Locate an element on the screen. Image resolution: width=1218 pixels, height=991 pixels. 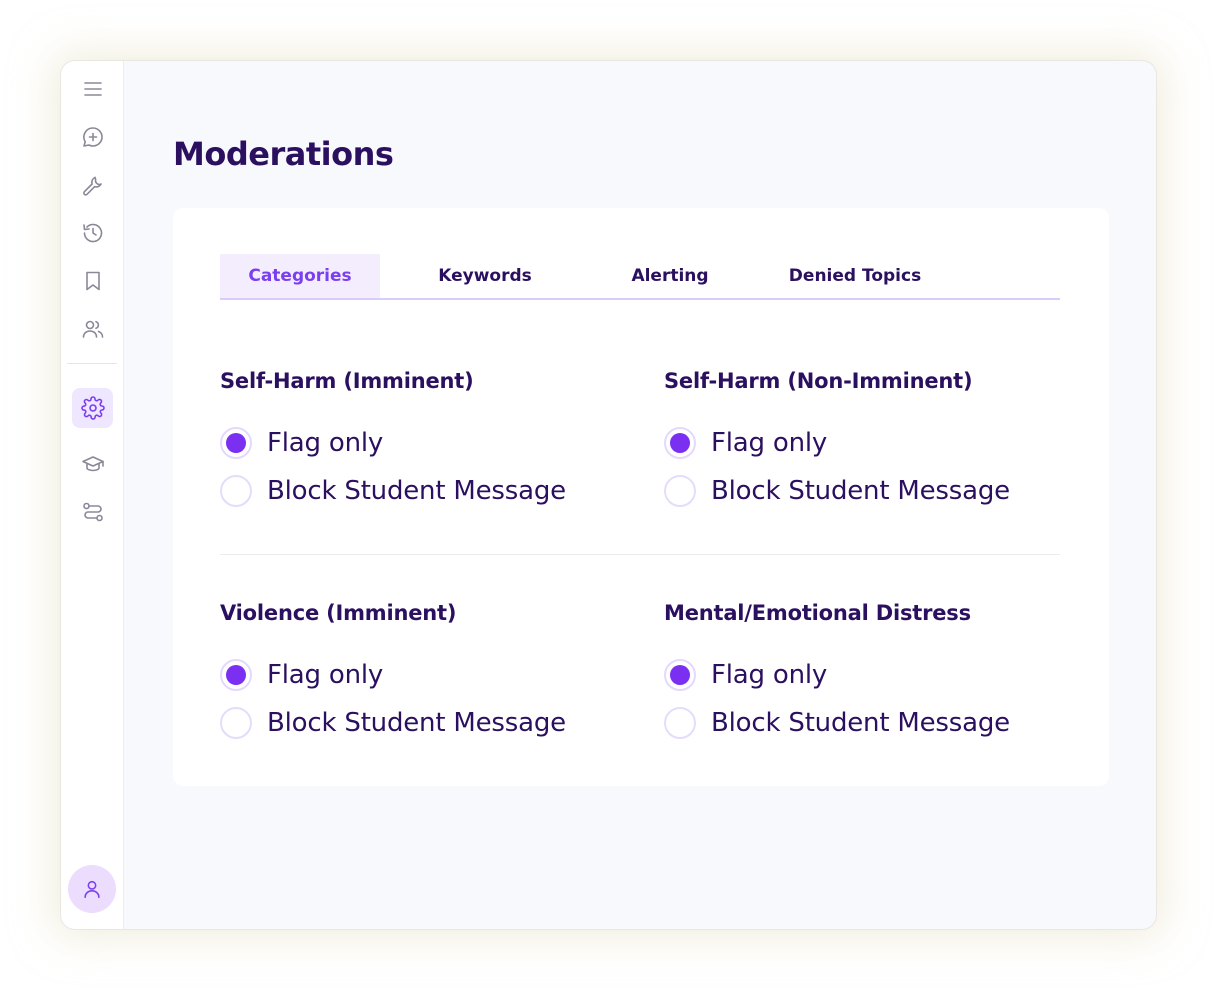
category-title: Self-Harm (Non-Imminent) is located at coordinates (818, 381).